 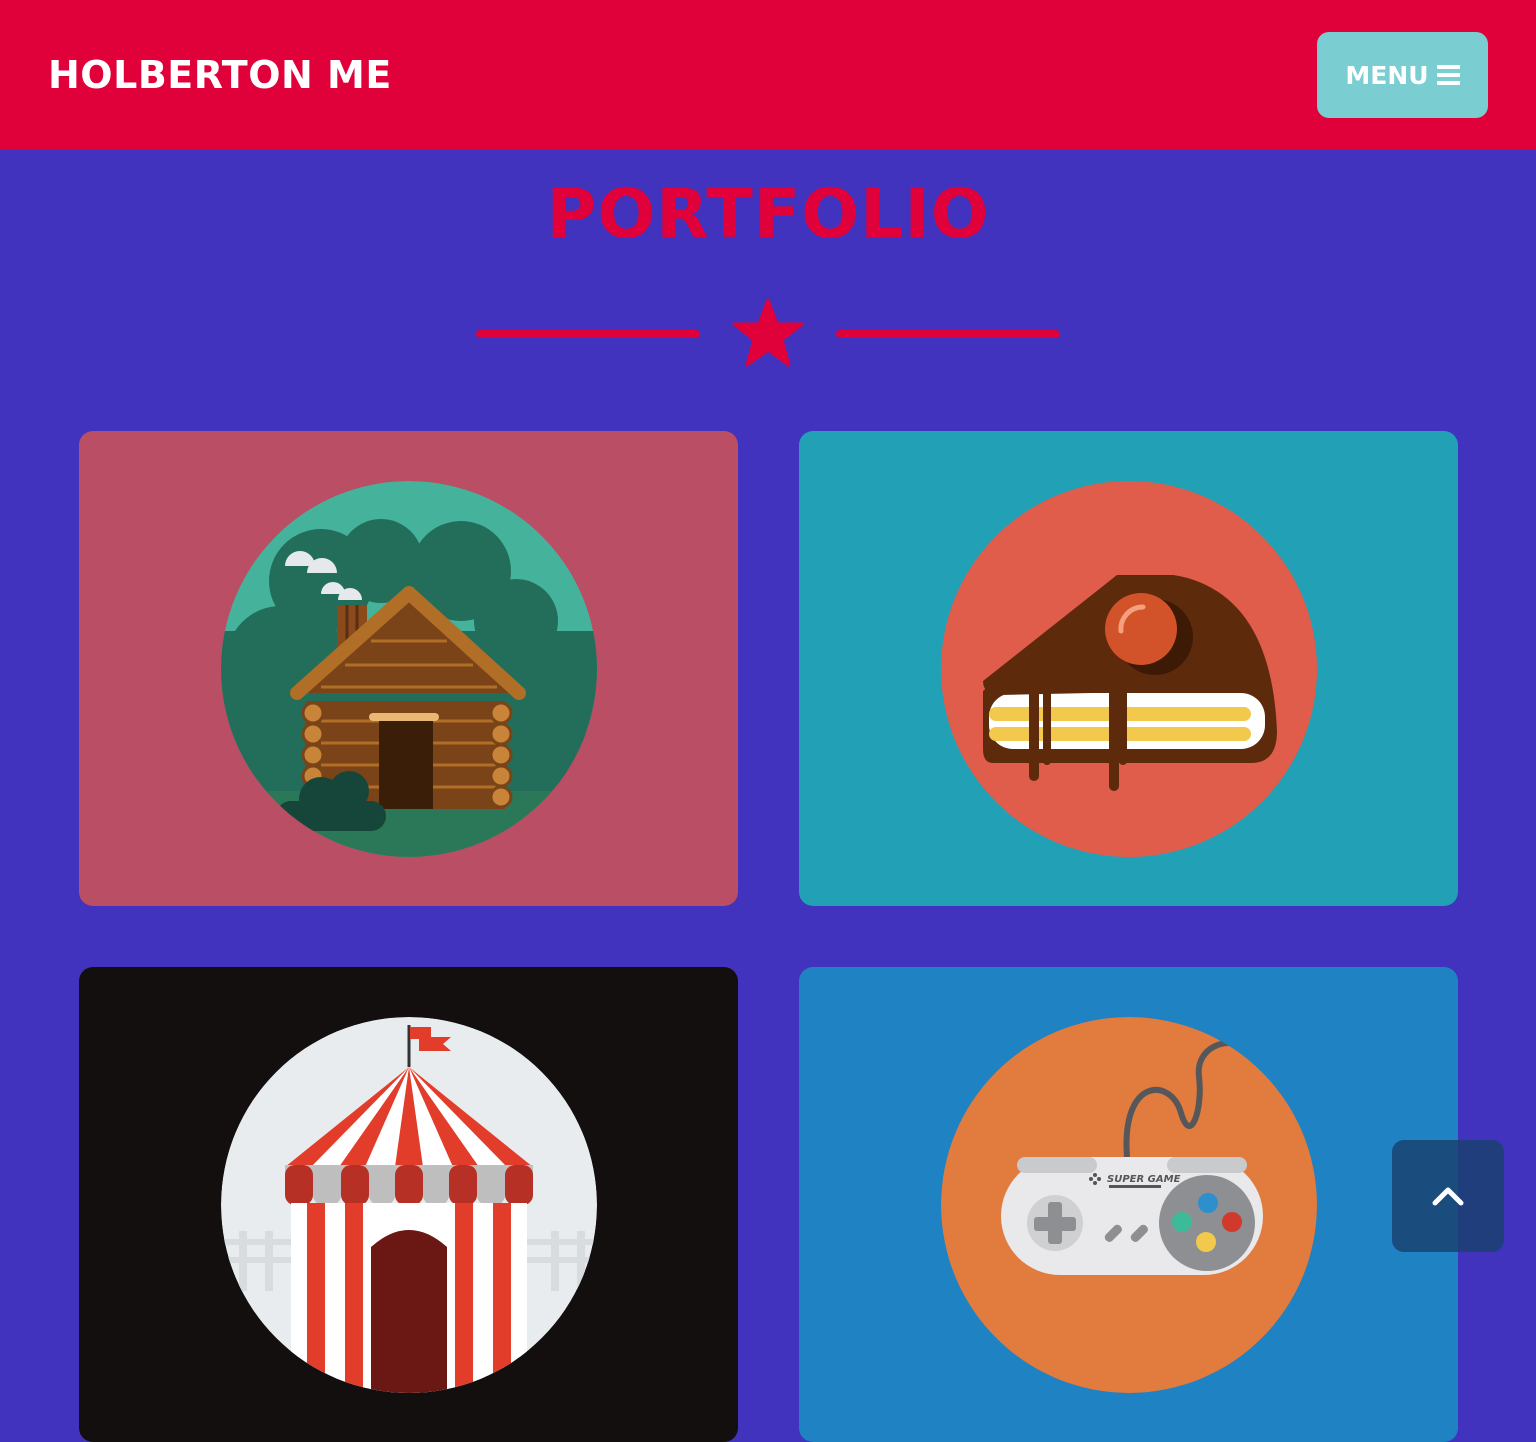 What do you see at coordinates (1387, 75) in the screenshot?
I see `menu-button-label: MENU` at bounding box center [1387, 75].